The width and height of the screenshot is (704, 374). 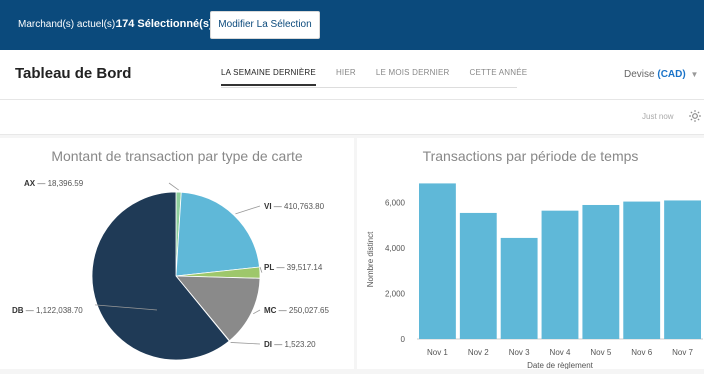 I want to click on currency-selector: Devise (CAD) ▼, so click(x=661, y=74).